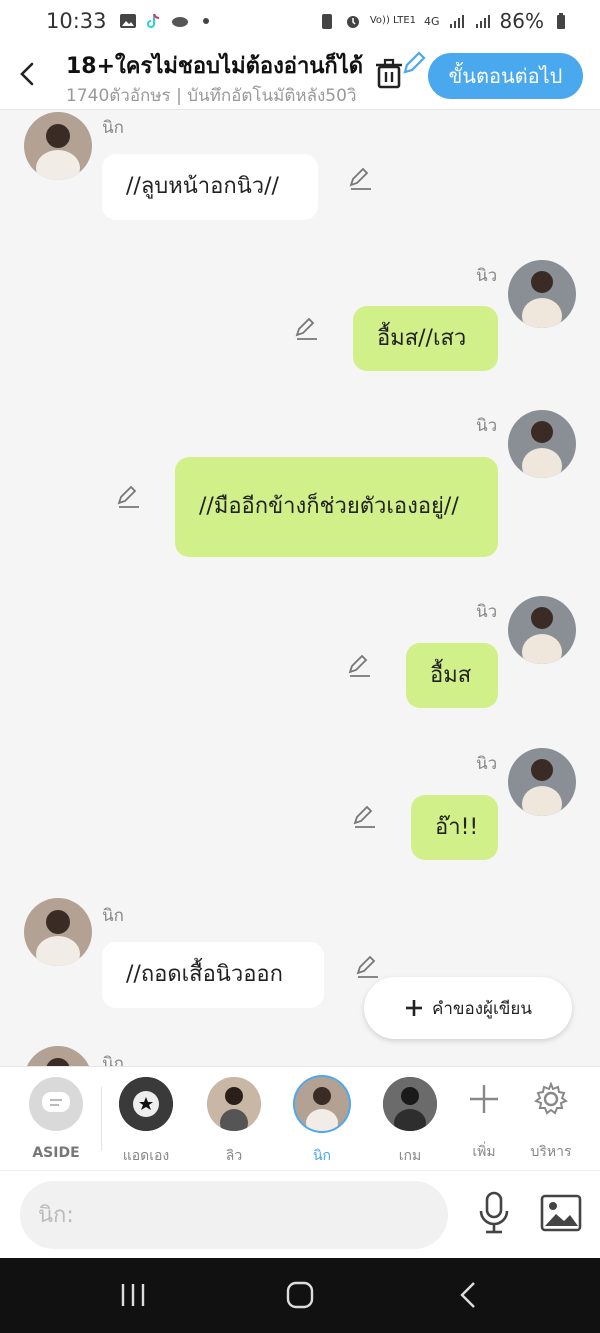 The image size is (600, 1333). I want to click on chat-bubble: //มืออีกข้างก็ช่วยตัวเองอยู่//, so click(336, 507).